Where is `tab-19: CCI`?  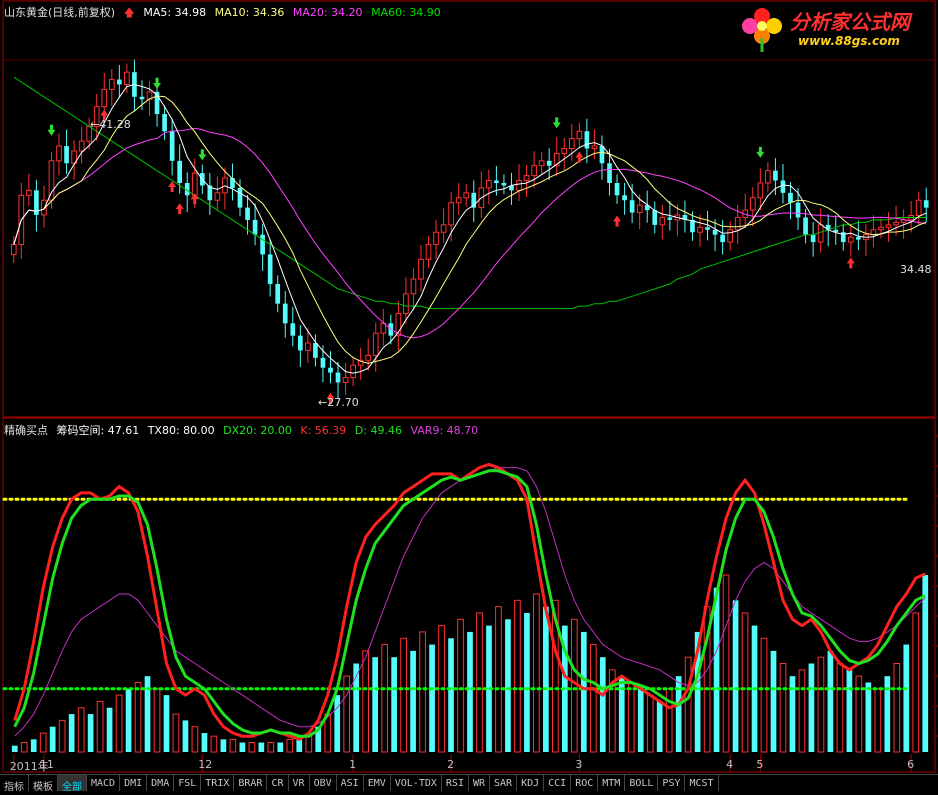 tab-19: CCI is located at coordinates (558, 783).